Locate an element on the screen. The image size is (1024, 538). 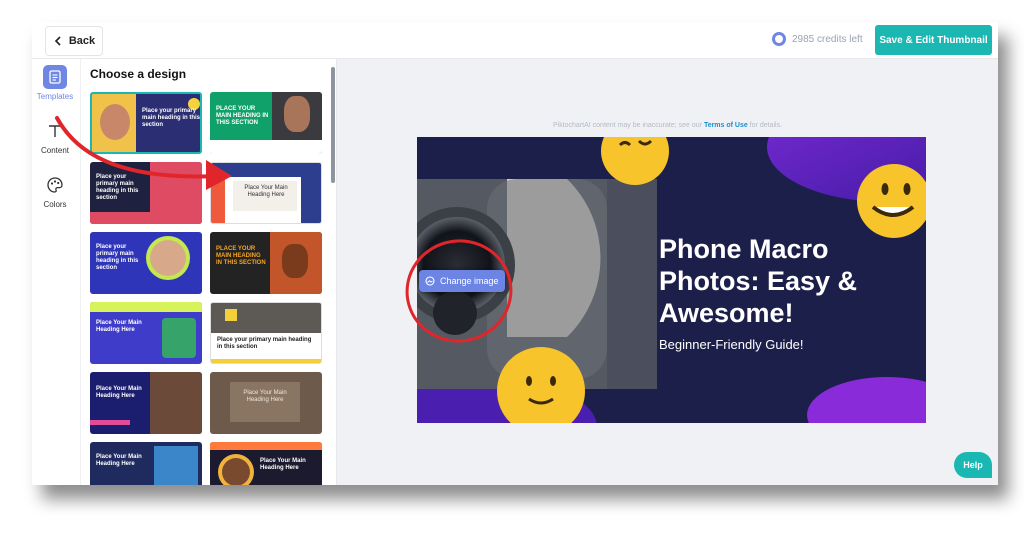
rail-label-content: Content is located at coordinates (55, 150).